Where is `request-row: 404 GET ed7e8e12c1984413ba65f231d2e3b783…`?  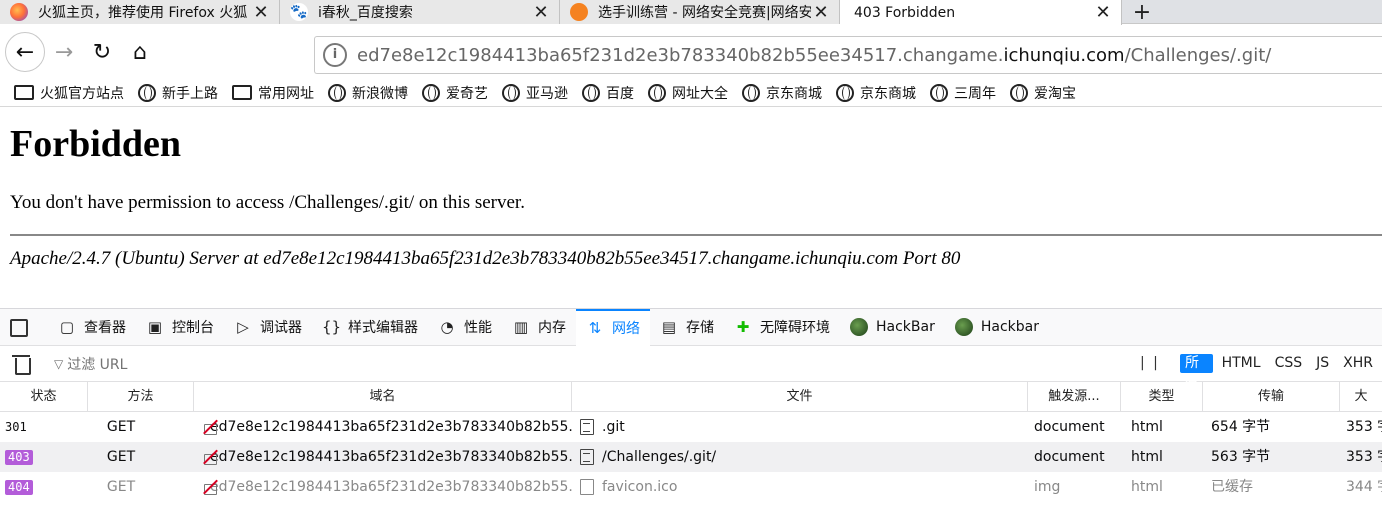
request-row: 404 GET ed7e8e12c1984413ba65f231d2e3b783… is located at coordinates (691, 487).